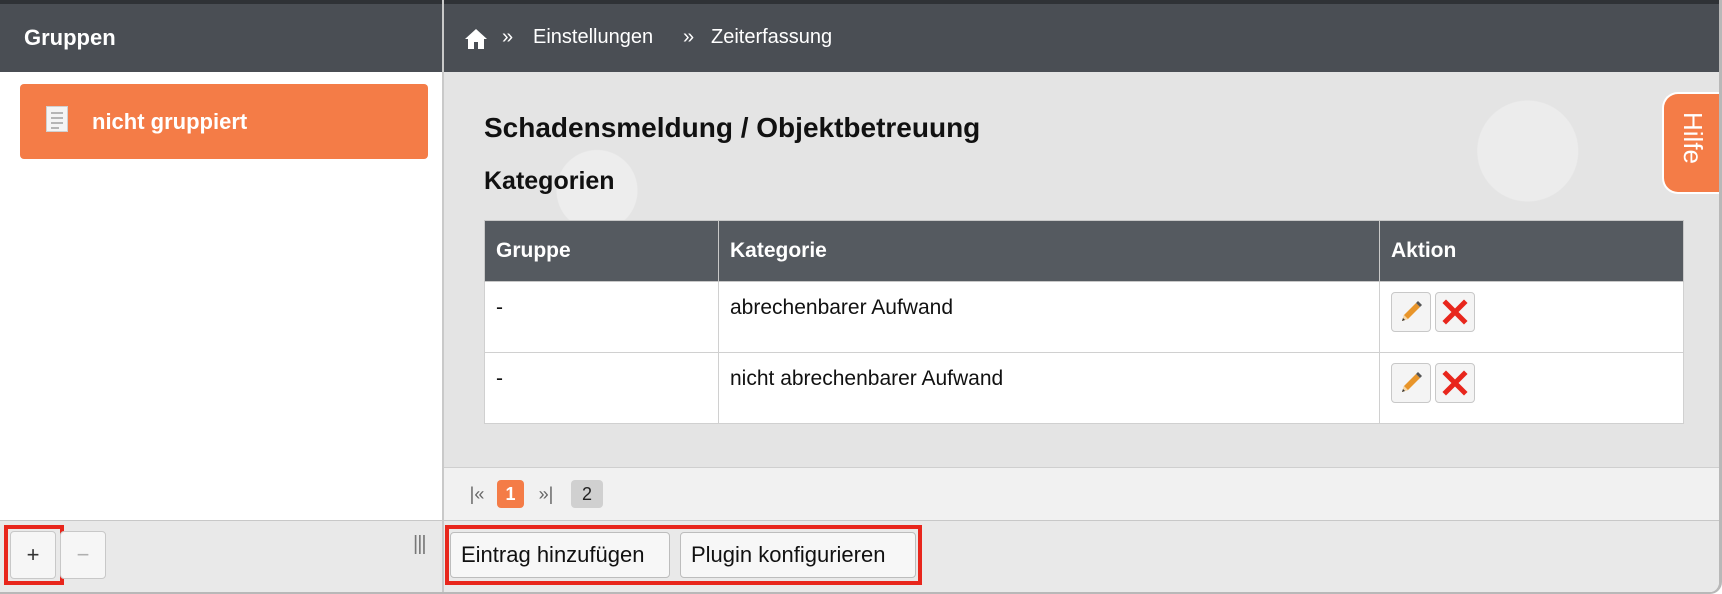 The image size is (1722, 594). Describe the element at coordinates (222, 556) in the screenshot. I see `groups-panel-footer: + − |||` at that location.